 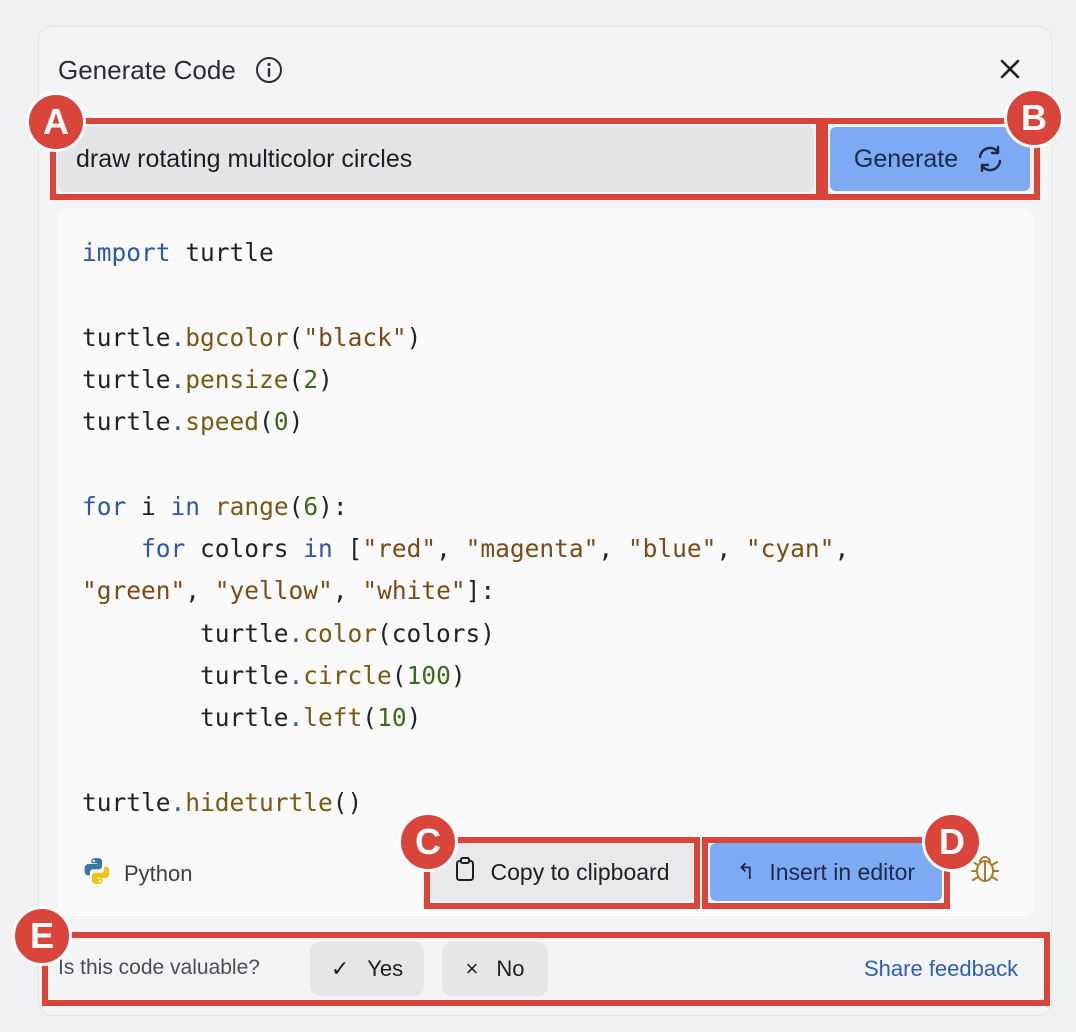 I want to click on code-token: 100, so click(x=428, y=675).